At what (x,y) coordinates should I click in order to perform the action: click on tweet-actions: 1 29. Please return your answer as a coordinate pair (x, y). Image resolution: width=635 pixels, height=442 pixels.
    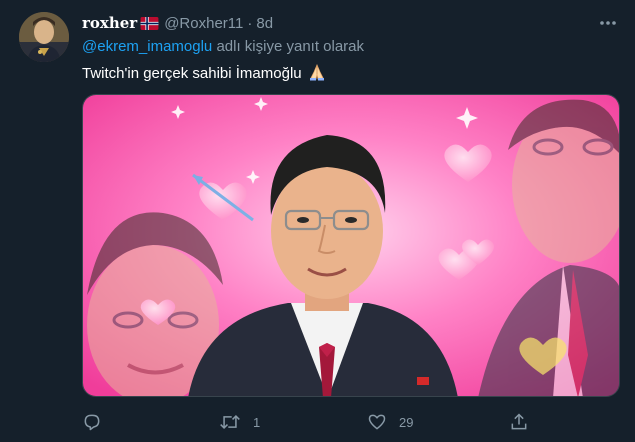
    Looking at the image, I should click on (351, 422).